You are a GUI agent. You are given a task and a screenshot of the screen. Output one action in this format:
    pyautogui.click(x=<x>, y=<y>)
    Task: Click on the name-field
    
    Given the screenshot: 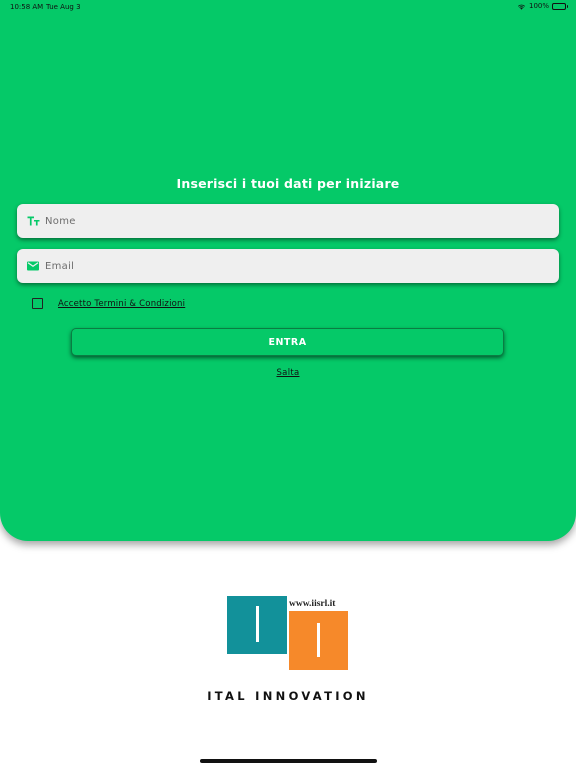 What is the action you would take?
    pyautogui.click(x=288, y=221)
    